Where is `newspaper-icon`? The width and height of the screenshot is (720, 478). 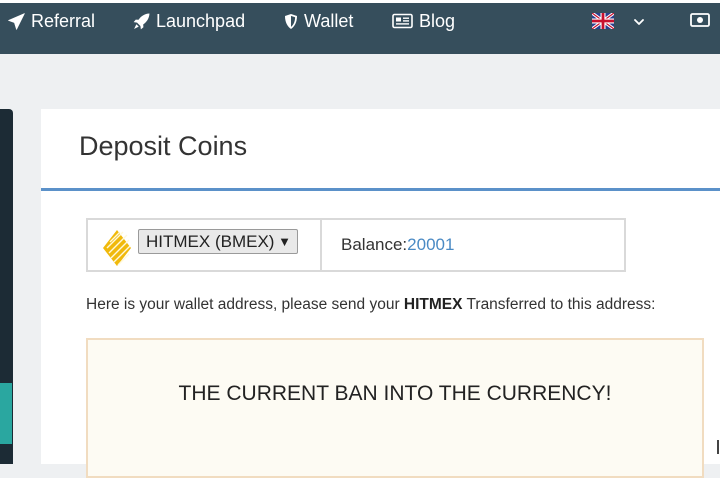
newspaper-icon is located at coordinates (402, 21).